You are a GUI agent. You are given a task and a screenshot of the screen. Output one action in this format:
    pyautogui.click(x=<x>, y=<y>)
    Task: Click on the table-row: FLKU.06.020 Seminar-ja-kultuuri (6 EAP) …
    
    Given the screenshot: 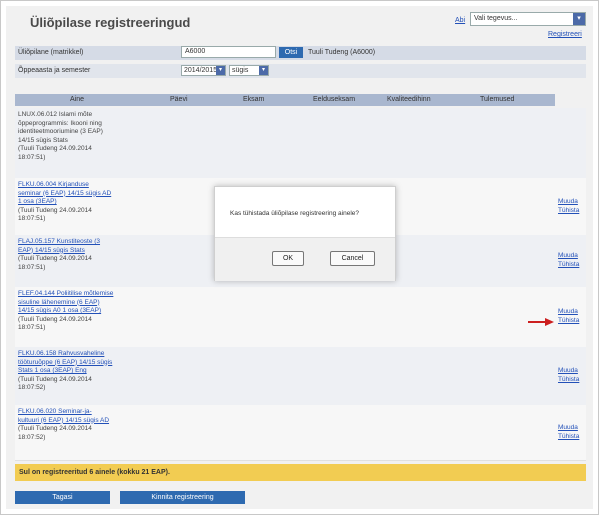 What is the action you would take?
    pyautogui.click(x=300, y=433)
    